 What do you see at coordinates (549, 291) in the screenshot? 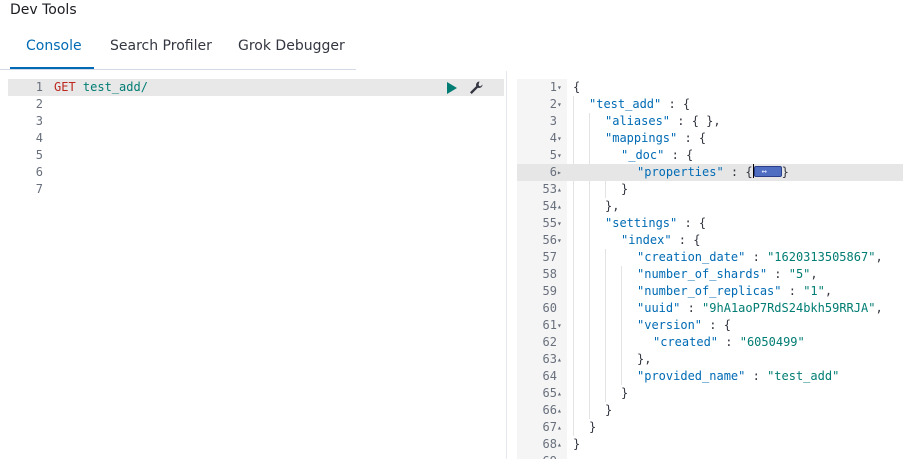
I see `line-number: 59` at bounding box center [549, 291].